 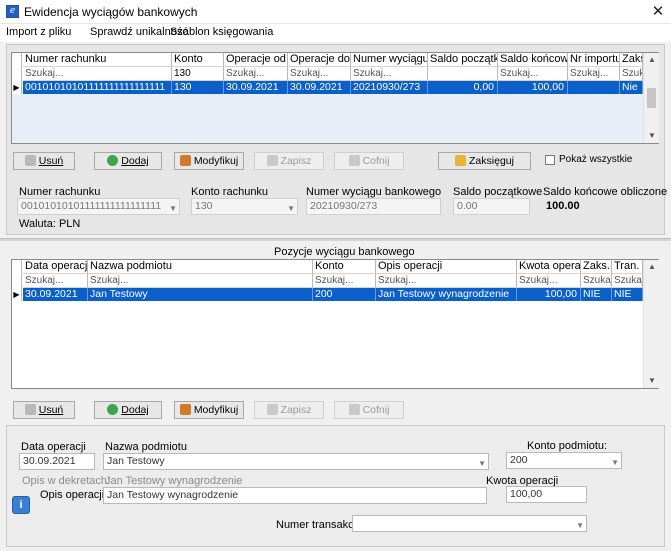 I want to click on statement-field: 20210930/273, so click(x=373, y=206).